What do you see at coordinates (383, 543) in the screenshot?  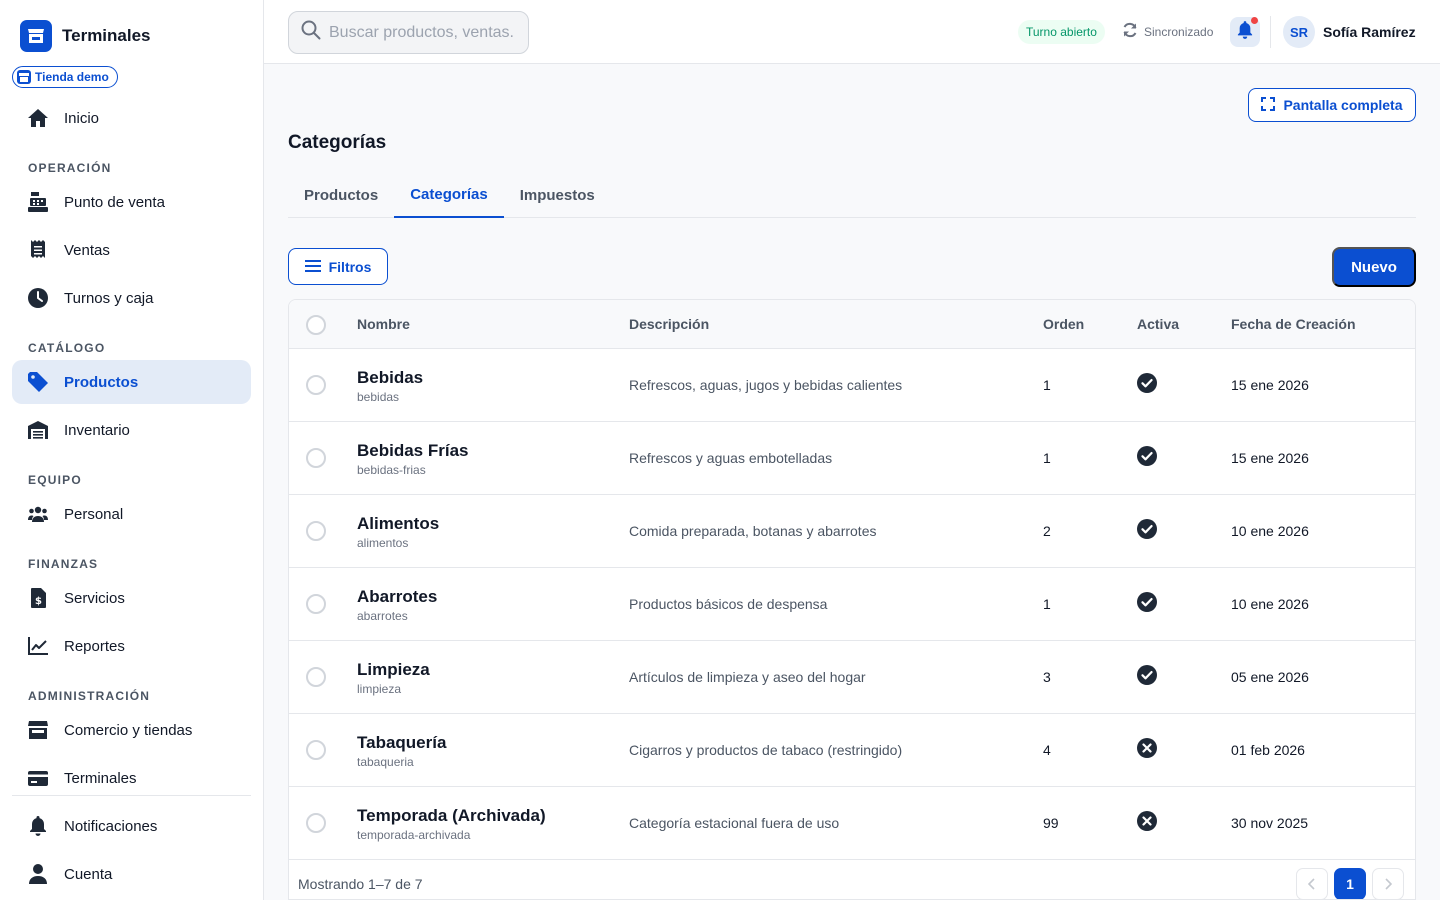 I see `category-slug: alimentos` at bounding box center [383, 543].